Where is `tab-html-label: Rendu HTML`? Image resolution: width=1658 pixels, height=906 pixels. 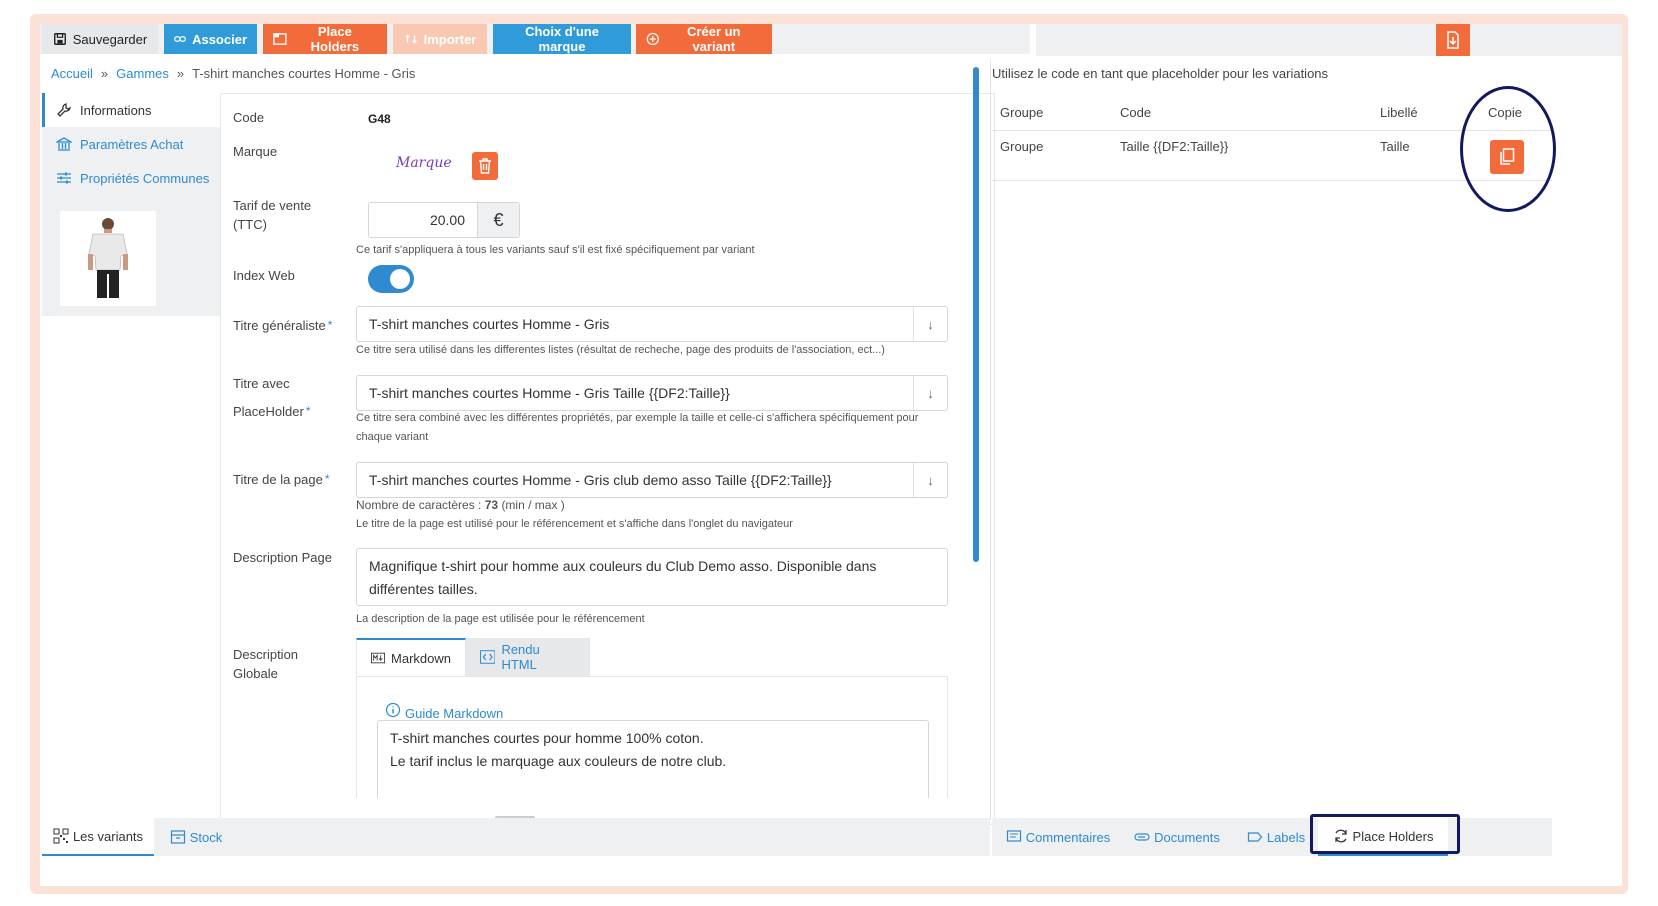 tab-html-label: Rendu HTML is located at coordinates (520, 657).